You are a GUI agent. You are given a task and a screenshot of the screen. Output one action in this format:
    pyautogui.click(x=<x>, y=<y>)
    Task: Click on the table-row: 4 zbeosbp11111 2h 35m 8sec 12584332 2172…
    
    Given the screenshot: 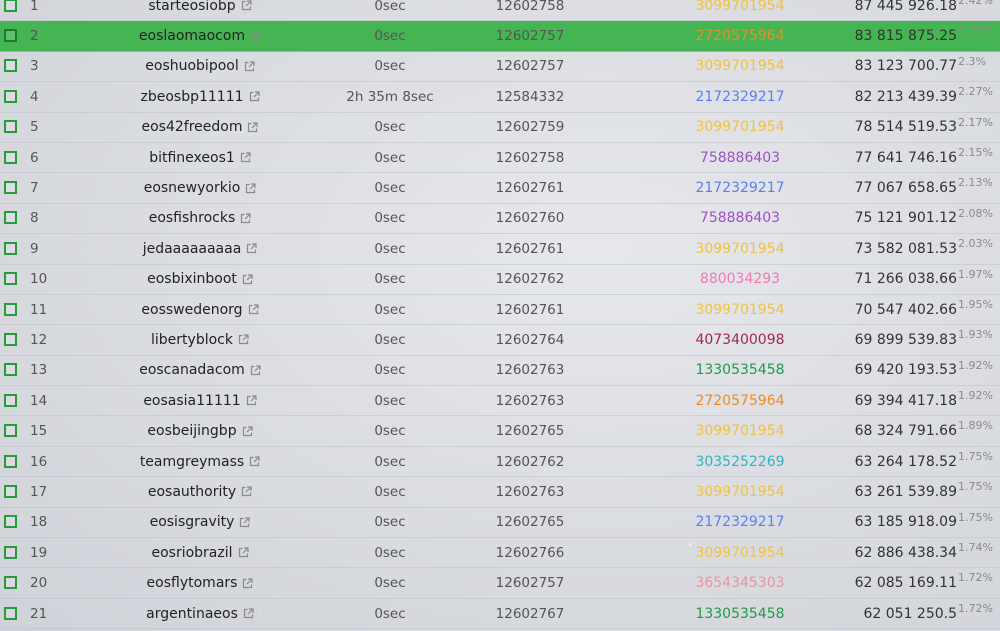 What is the action you would take?
    pyautogui.click(x=500, y=97)
    